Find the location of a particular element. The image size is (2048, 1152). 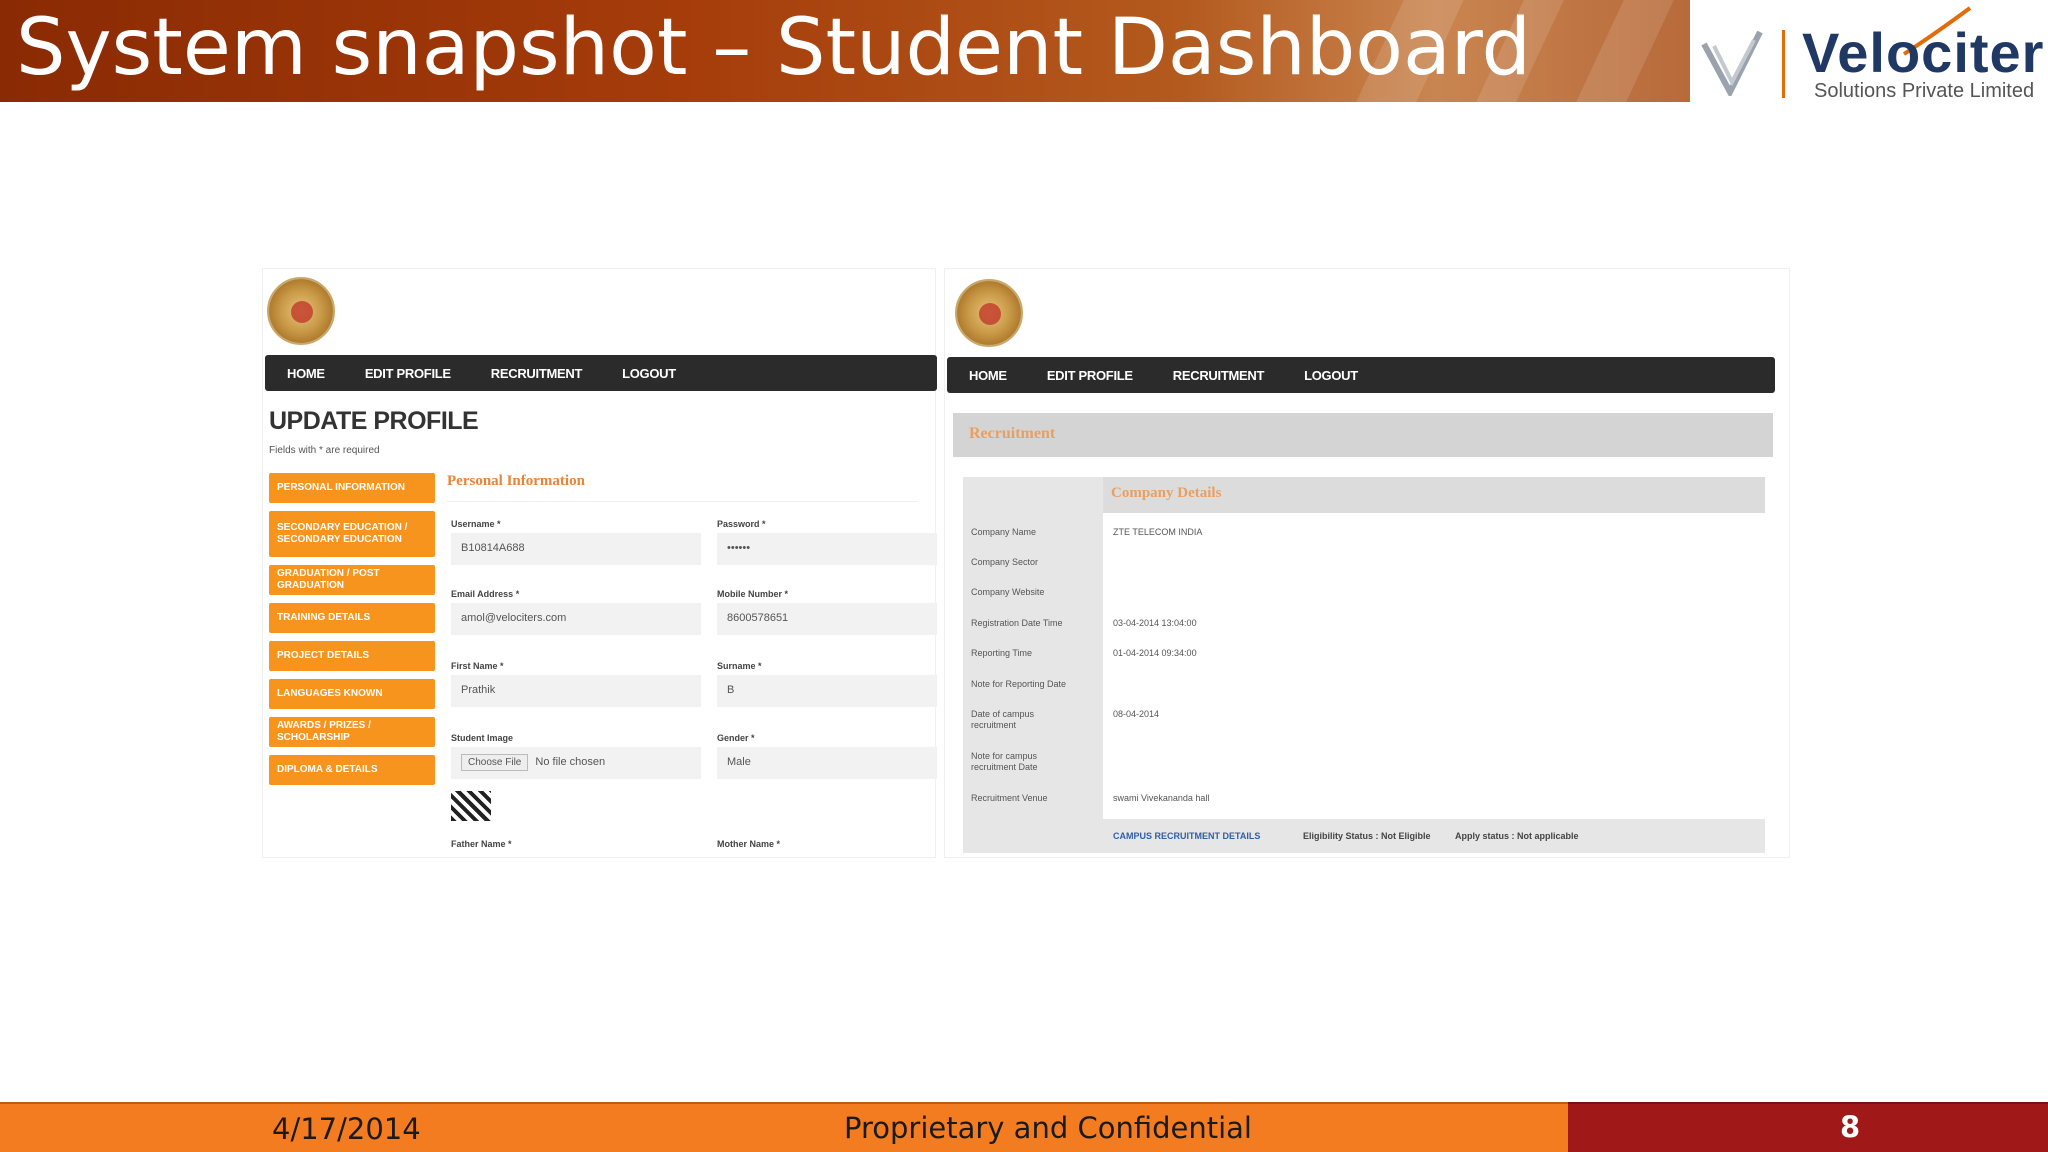

mobile-field: 8600578651 is located at coordinates (827, 619).